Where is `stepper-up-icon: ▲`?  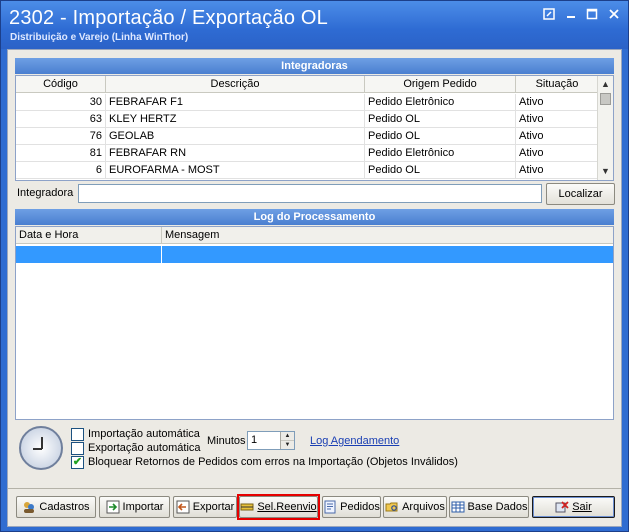 stepper-up-icon: ▲ is located at coordinates (287, 436).